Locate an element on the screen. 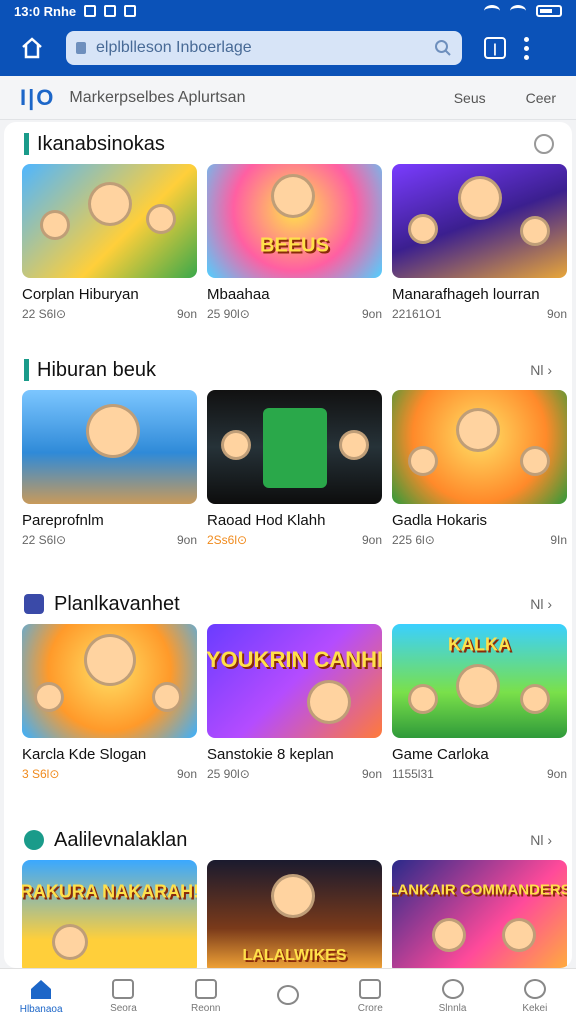  site-logo: I|O is located at coordinates (37, 98).